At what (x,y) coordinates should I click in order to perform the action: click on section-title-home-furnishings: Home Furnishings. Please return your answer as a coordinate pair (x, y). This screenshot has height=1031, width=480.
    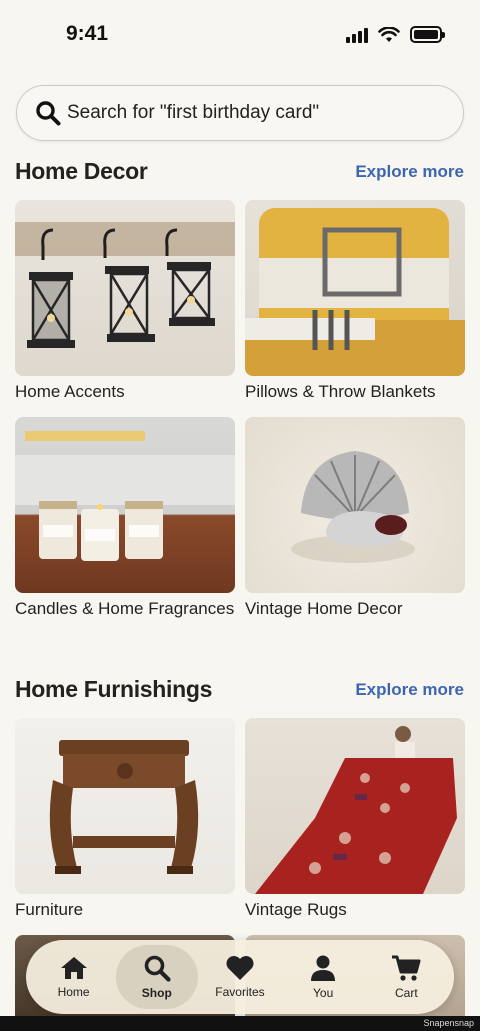
    Looking at the image, I should click on (114, 689).